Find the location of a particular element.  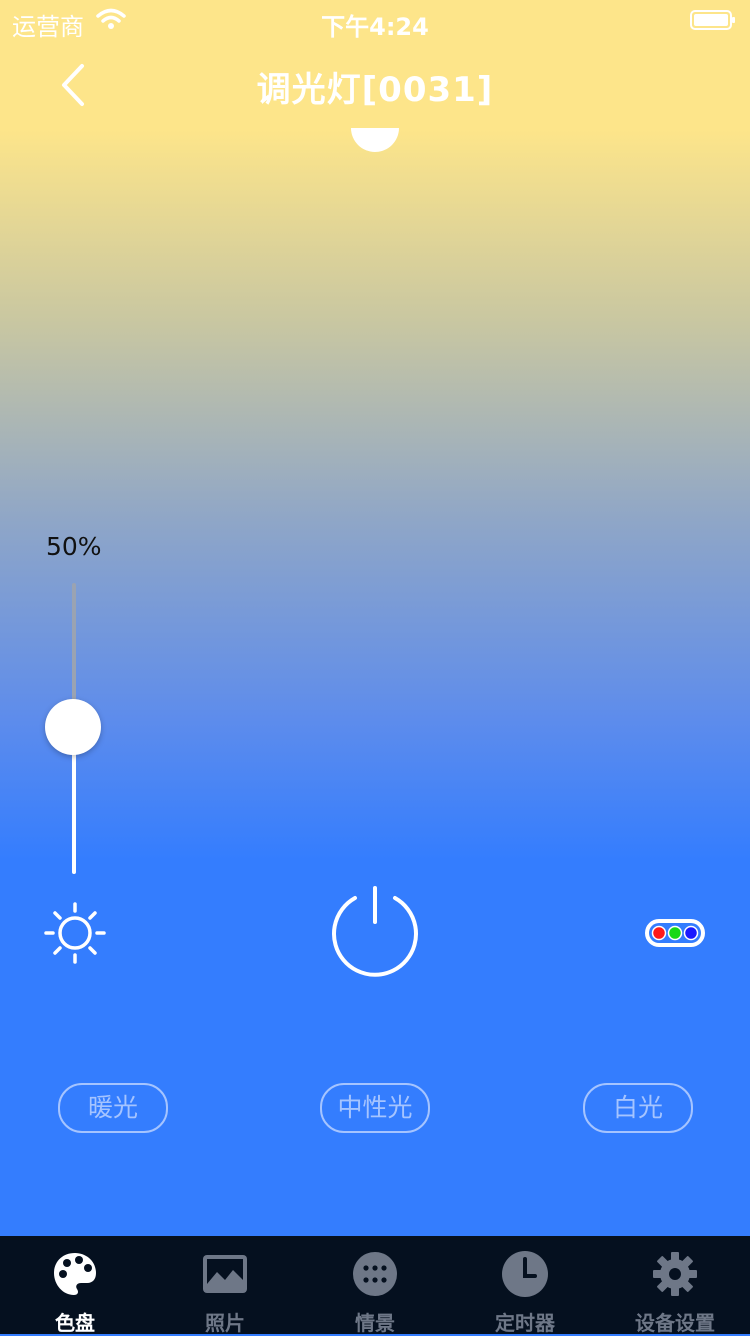

clock-icon is located at coordinates (525, 1274).